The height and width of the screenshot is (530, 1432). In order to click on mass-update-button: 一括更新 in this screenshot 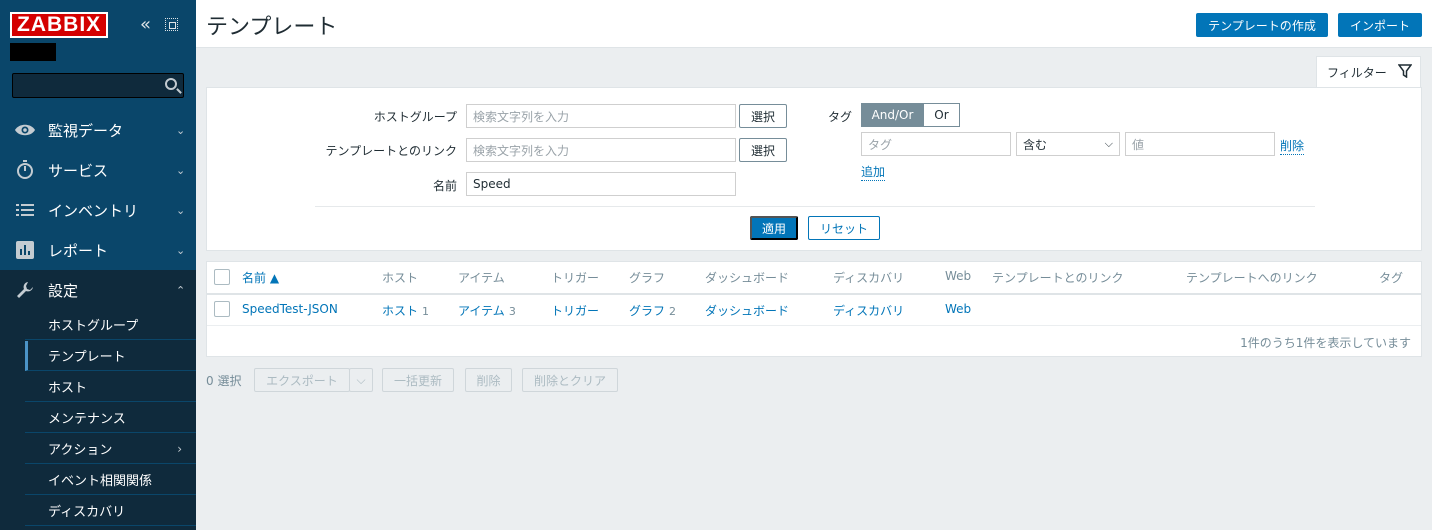, I will do `click(418, 380)`.